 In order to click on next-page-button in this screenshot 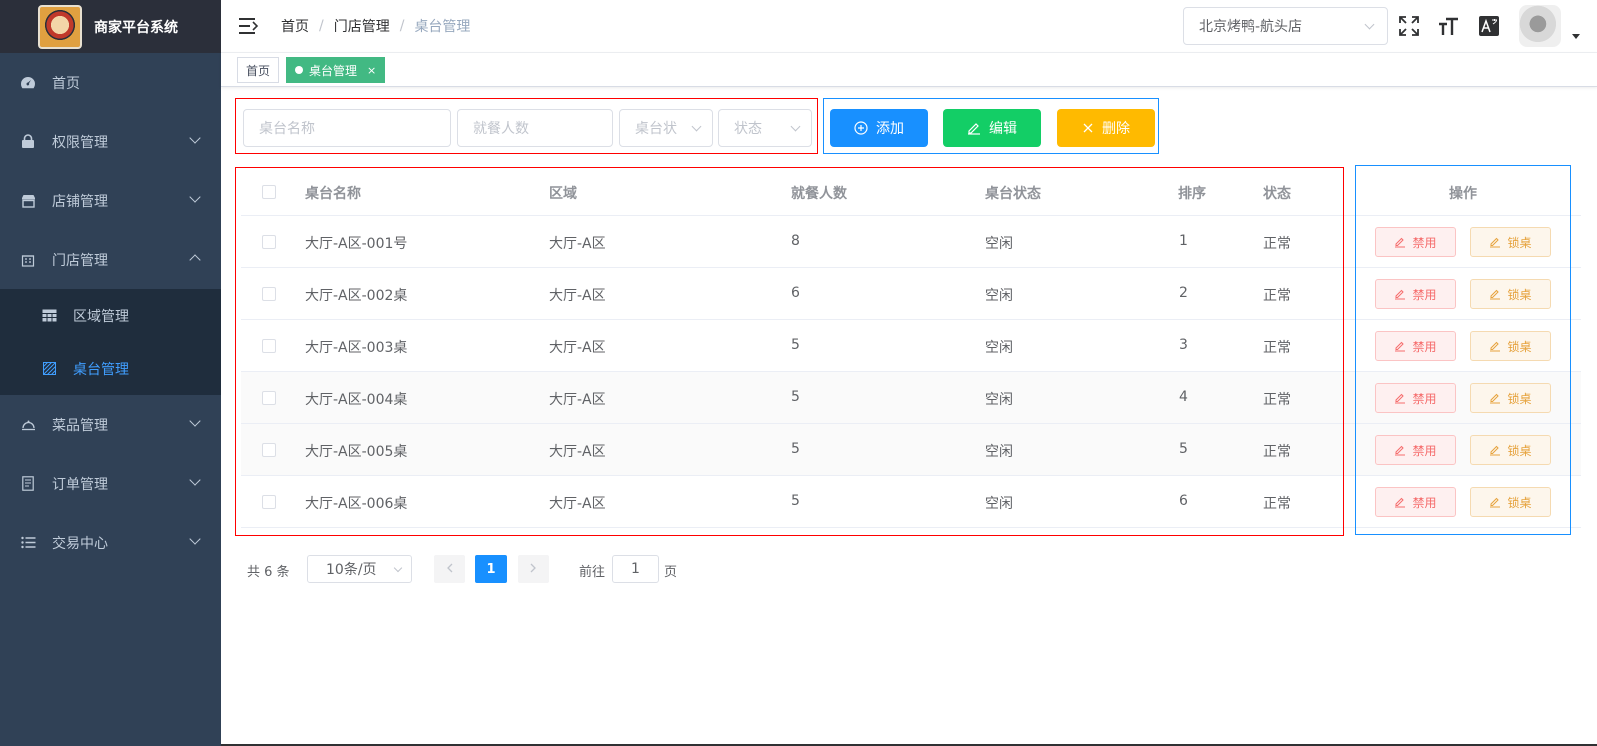, I will do `click(533, 569)`.